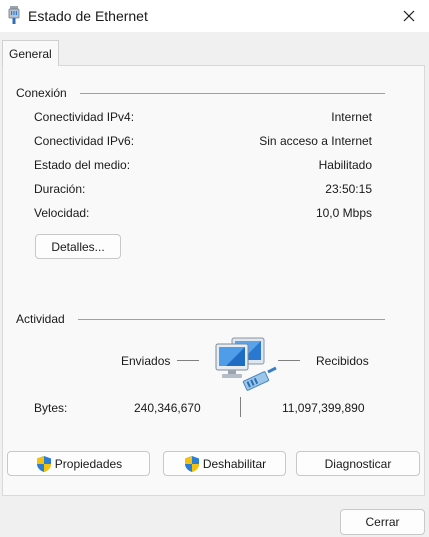  I want to click on title-bar: Estado de Ethernet, so click(214, 16).